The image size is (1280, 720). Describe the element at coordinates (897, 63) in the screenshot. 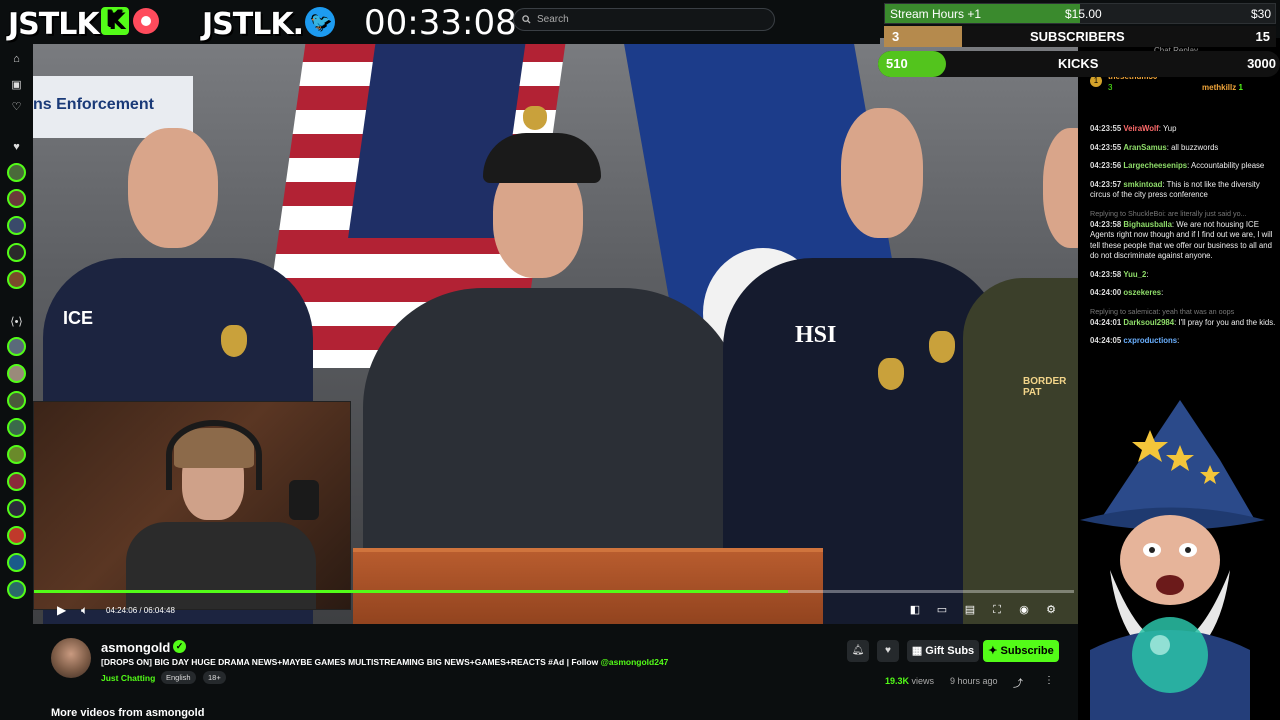

I see `kicks-current: 510` at that location.